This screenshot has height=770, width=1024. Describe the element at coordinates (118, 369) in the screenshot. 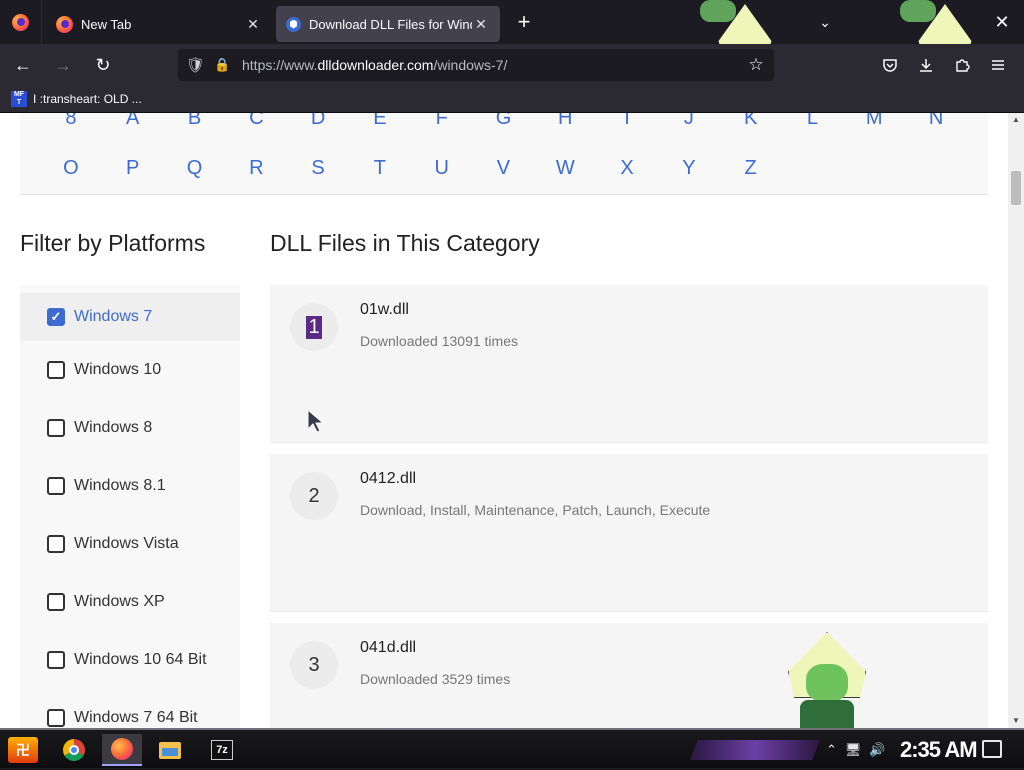

I see `platform-label: Windows 10` at that location.